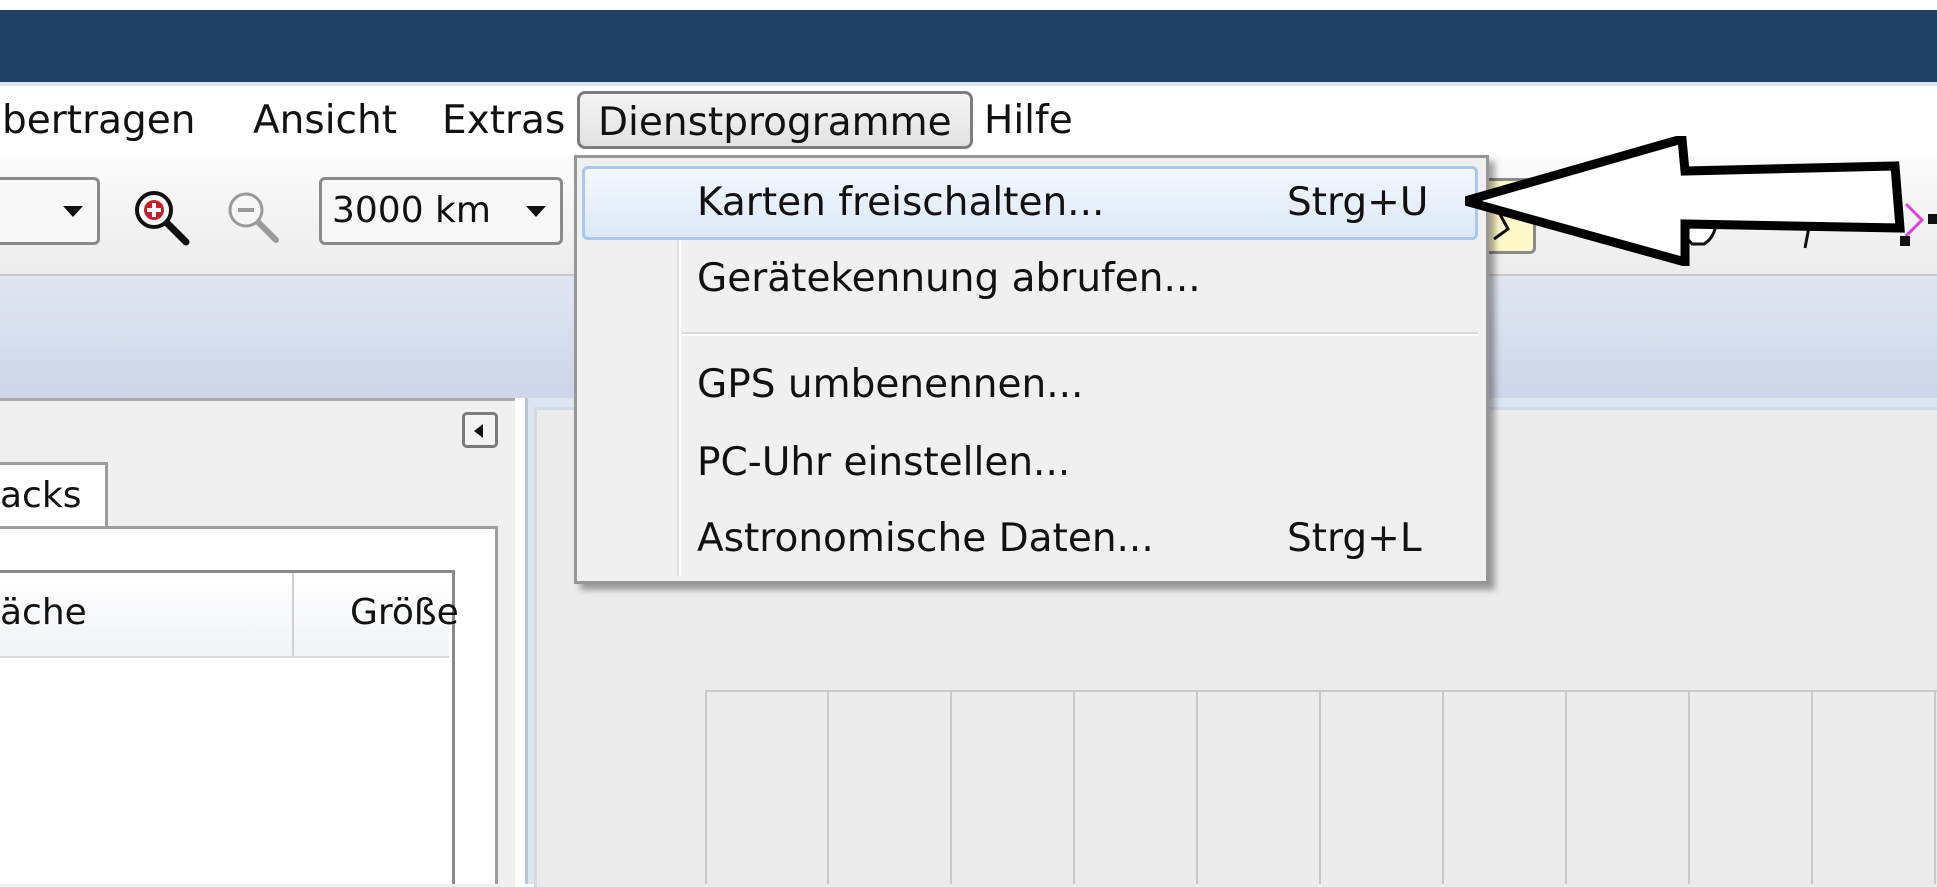 This screenshot has height=887, width=1937. I want to click on title-bar, so click(968, 46).